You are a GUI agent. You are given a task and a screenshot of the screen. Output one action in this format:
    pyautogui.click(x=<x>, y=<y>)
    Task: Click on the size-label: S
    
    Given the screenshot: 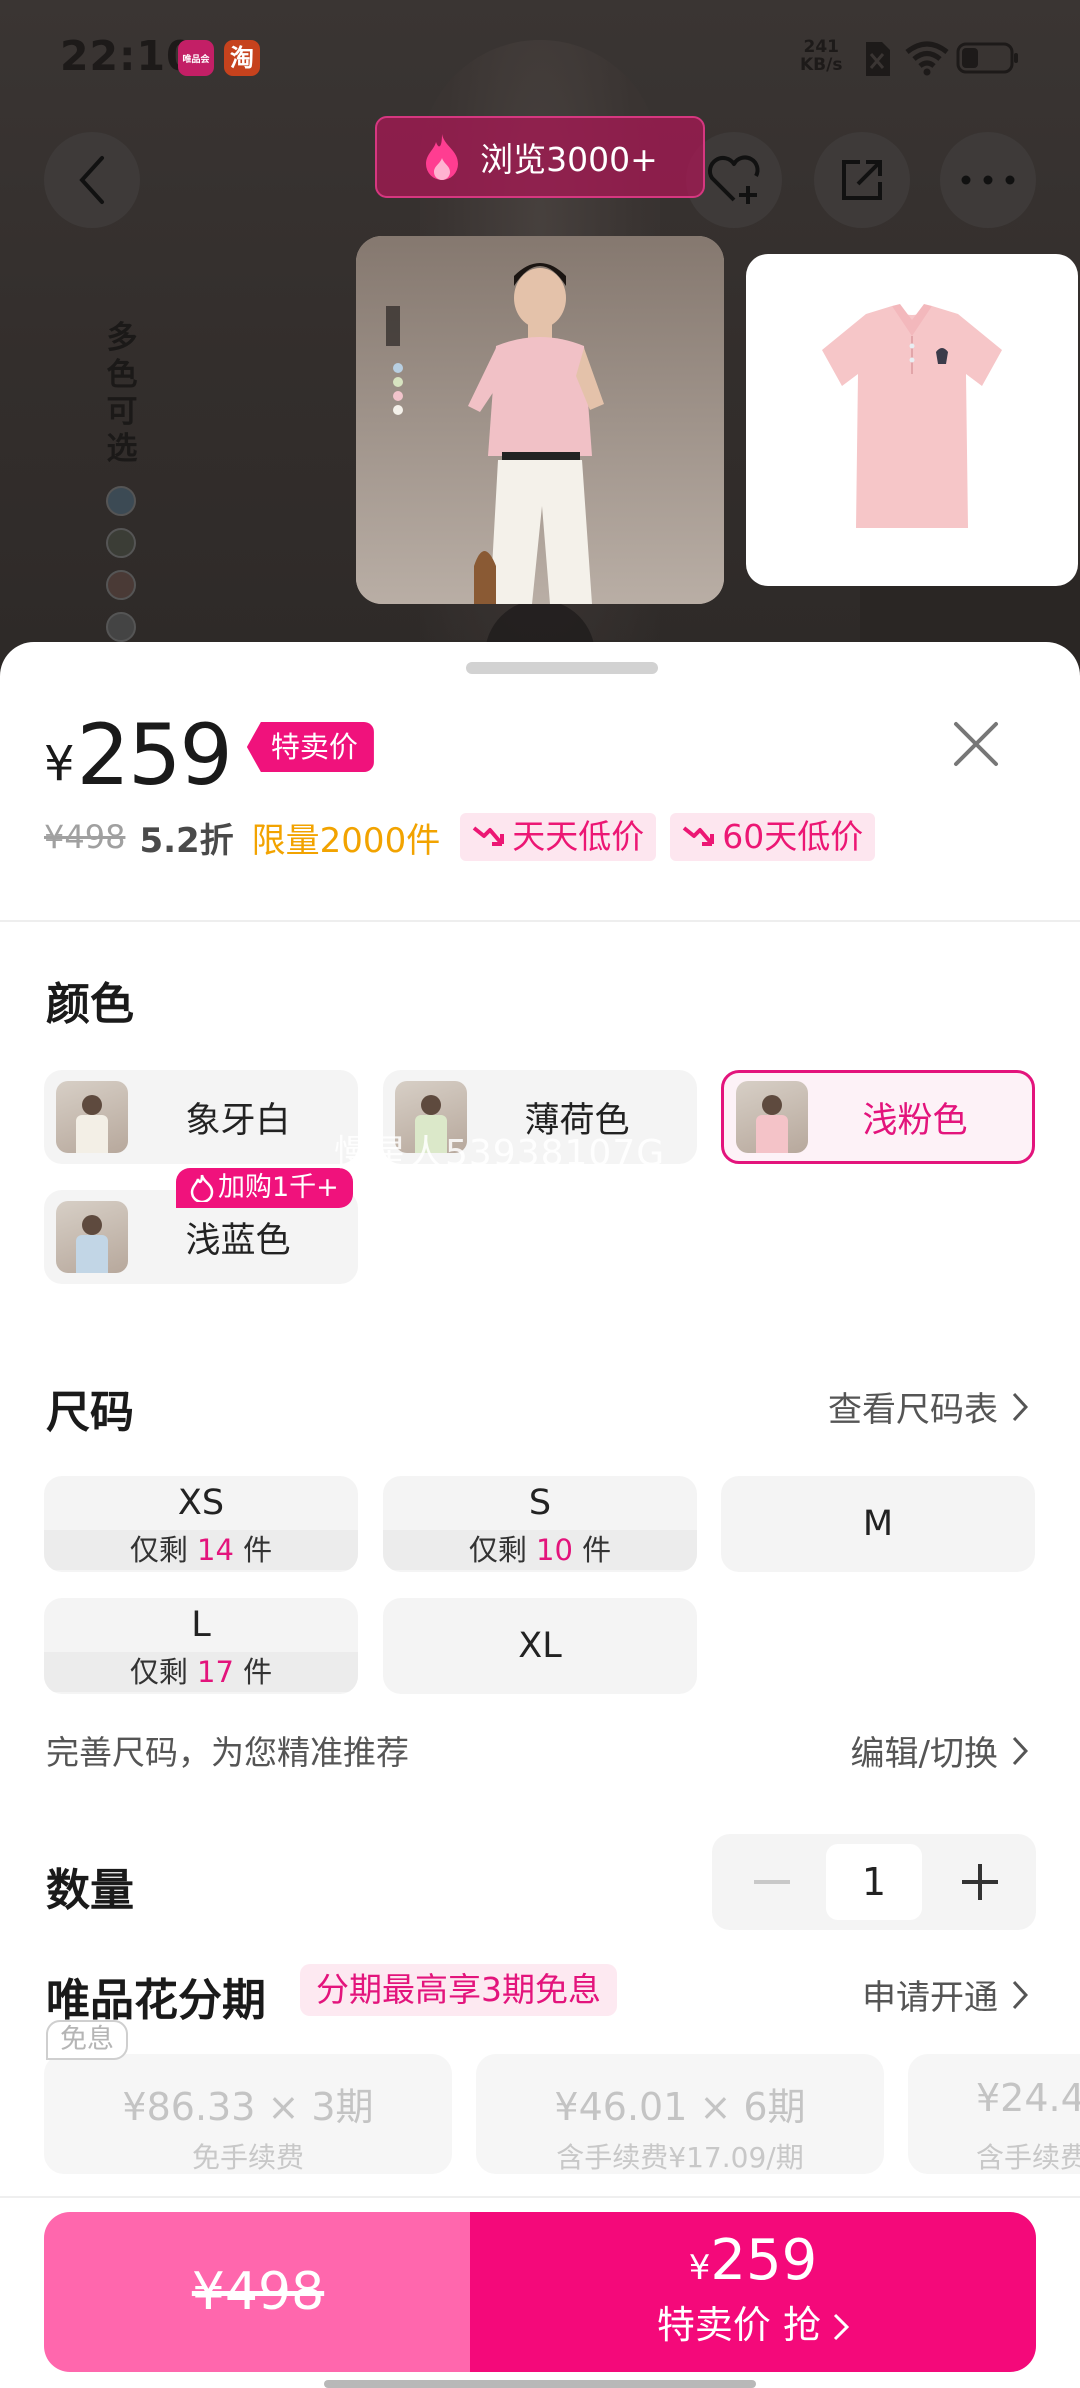 What is the action you would take?
    pyautogui.click(x=540, y=1503)
    